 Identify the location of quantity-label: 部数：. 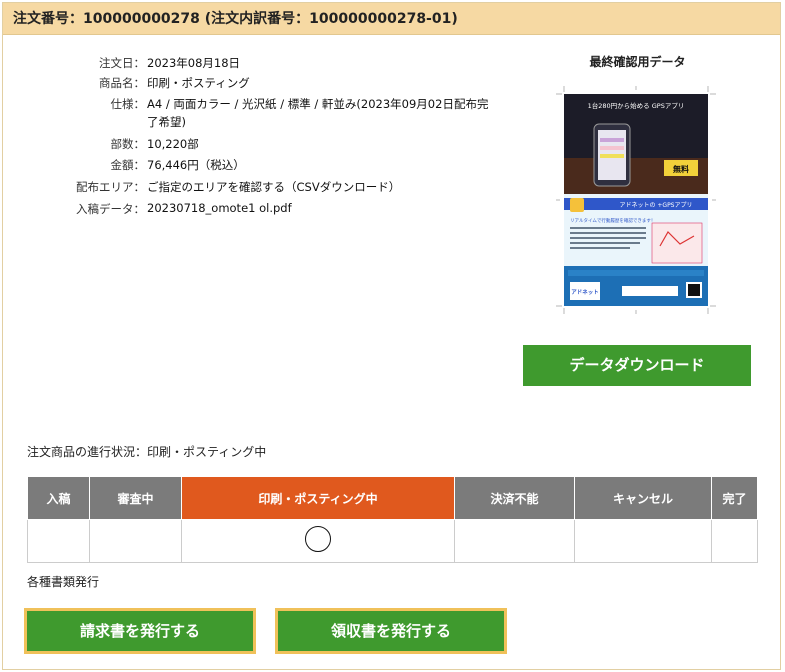
(128, 144).